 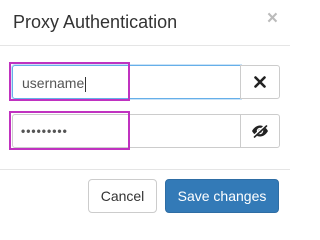 I want to click on close-icon, so click(x=260, y=82).